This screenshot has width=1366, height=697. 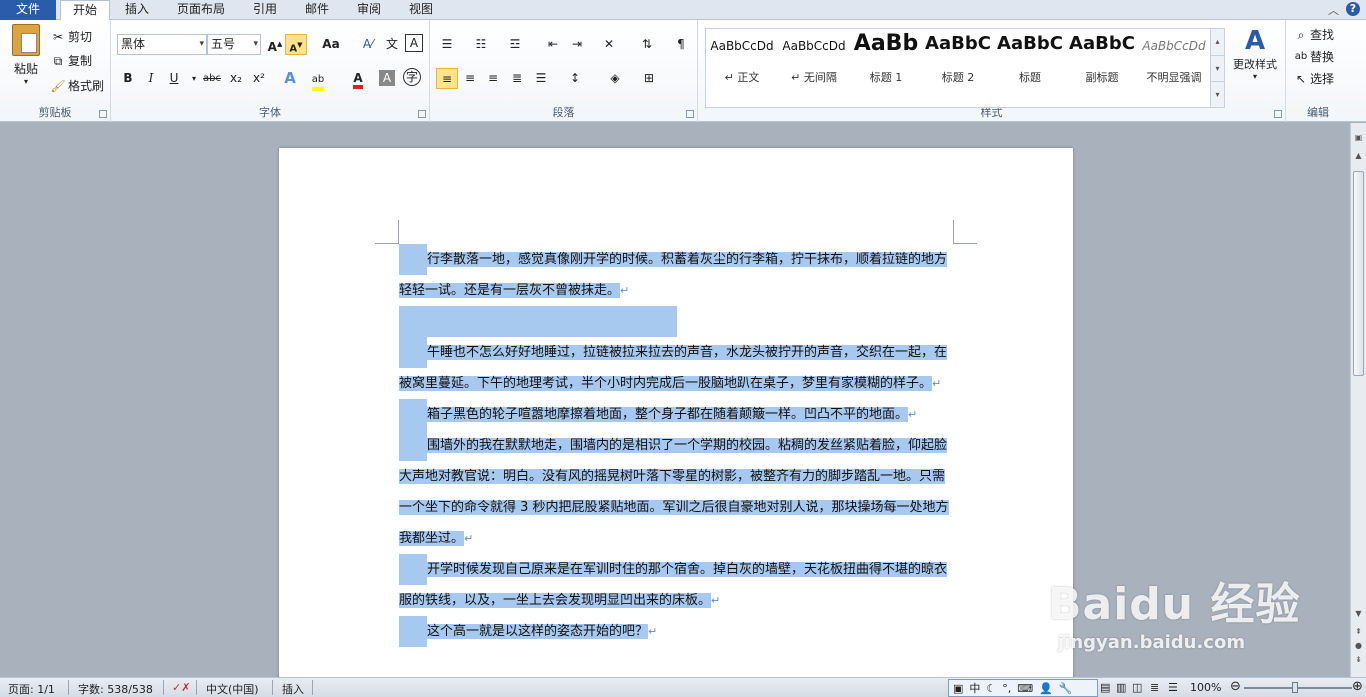 What do you see at coordinates (1121, 687) in the screenshot?
I see `reading-layout-icon: ▥` at bounding box center [1121, 687].